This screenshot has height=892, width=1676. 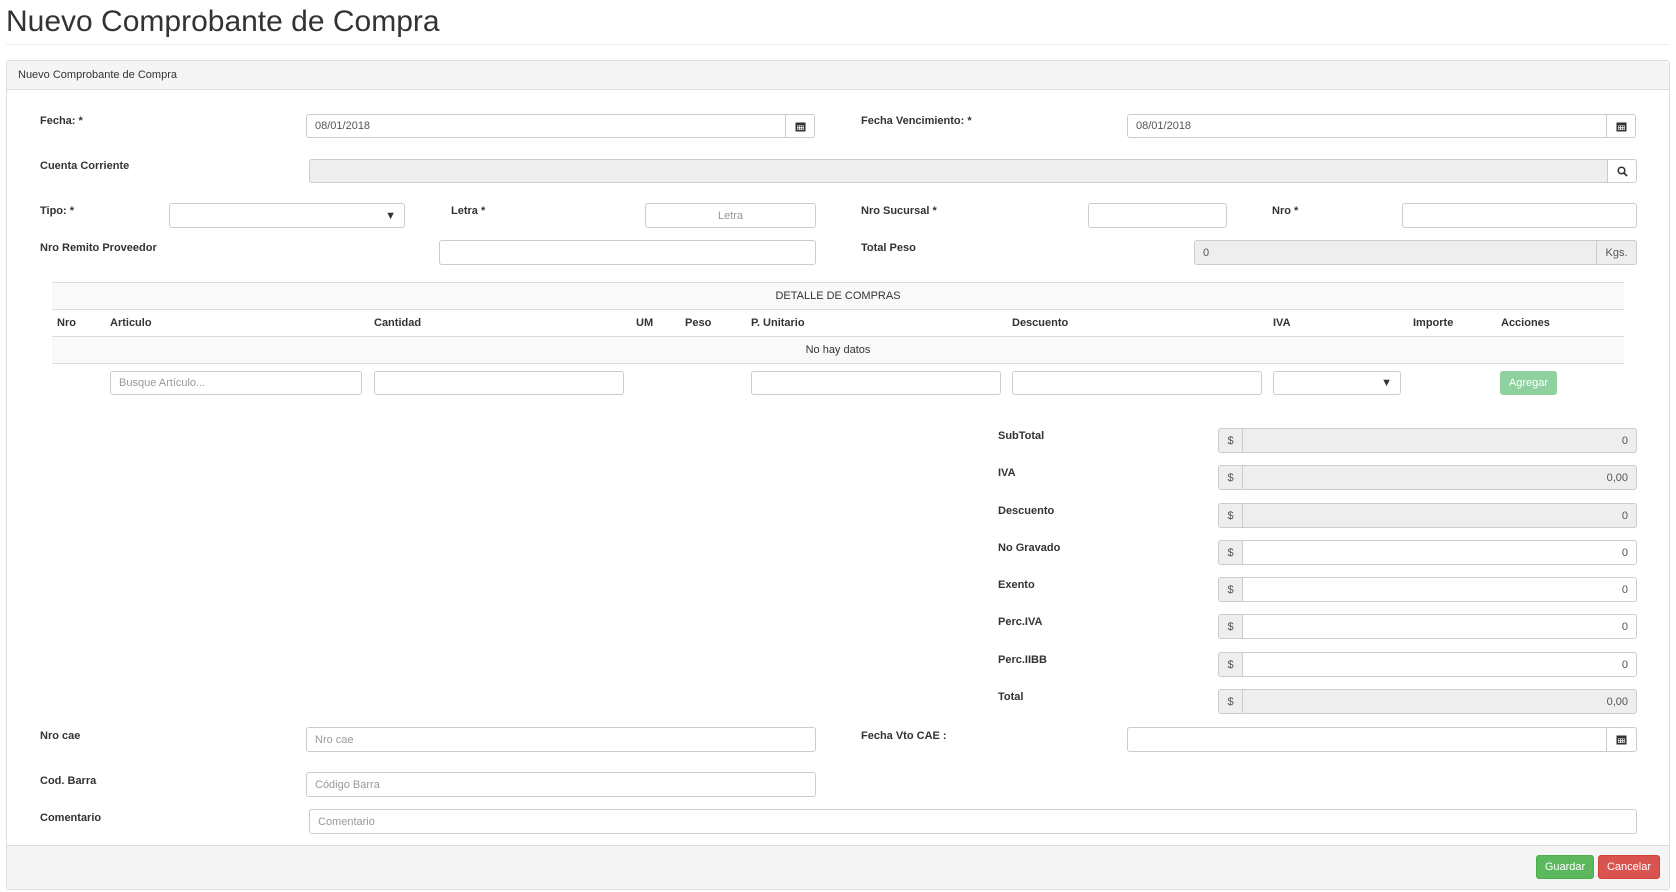 I want to click on total-label: No Gravado, so click(x=1029, y=548).